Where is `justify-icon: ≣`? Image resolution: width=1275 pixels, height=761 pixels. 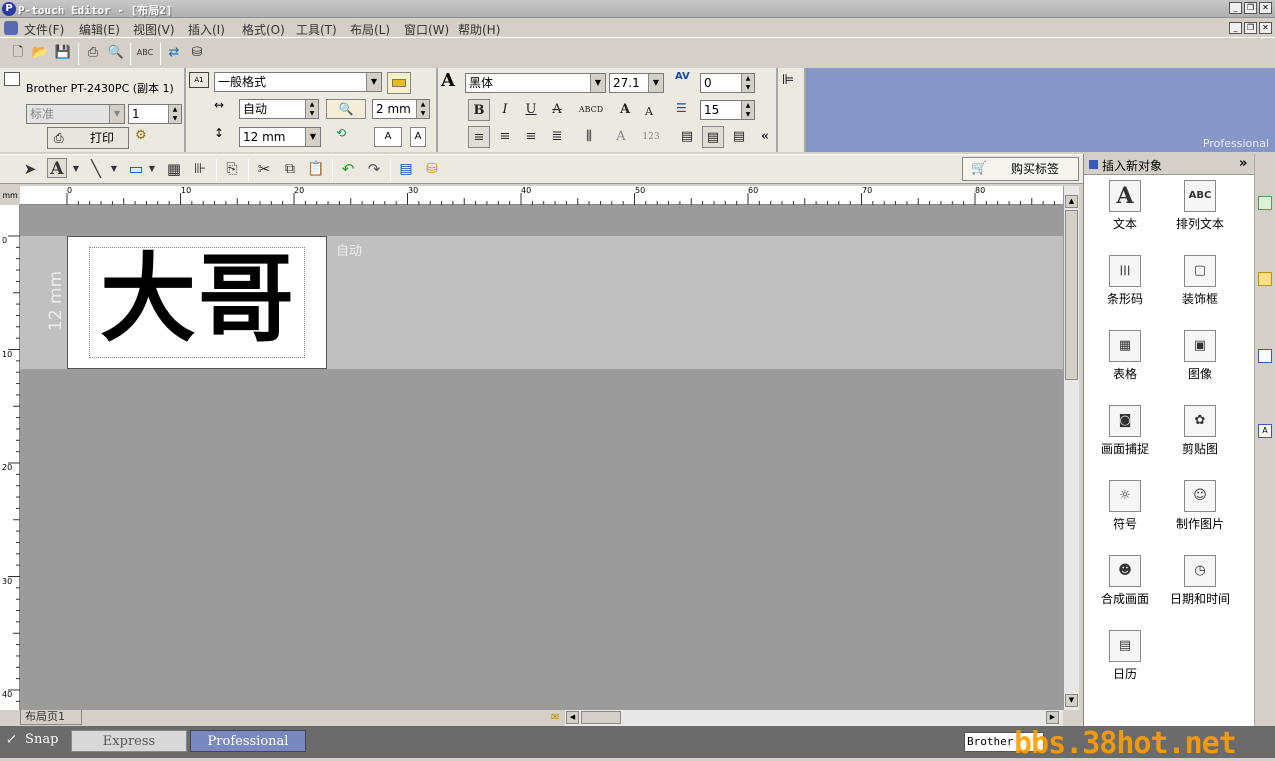
justify-icon: ≣ is located at coordinates (557, 137).